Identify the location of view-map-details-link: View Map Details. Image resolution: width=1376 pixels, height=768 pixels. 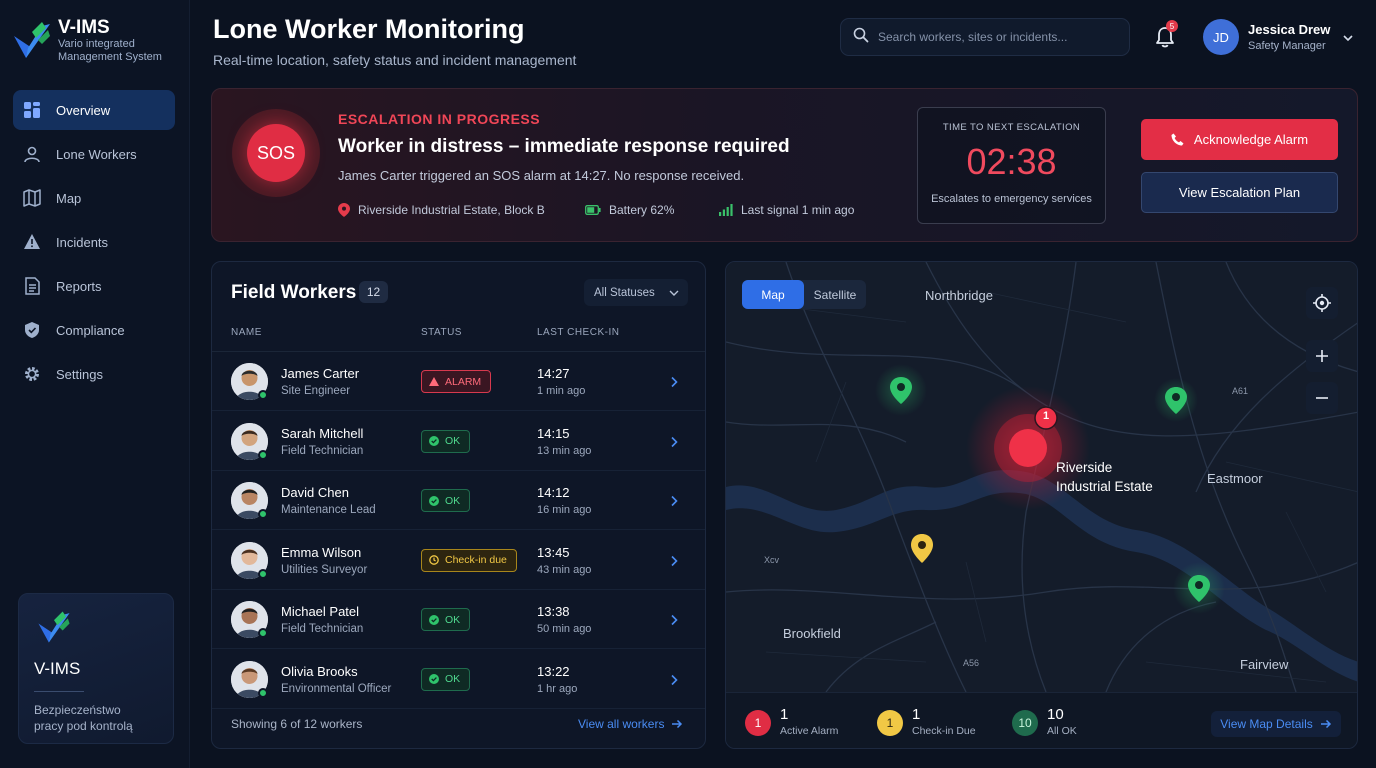
(1276, 724).